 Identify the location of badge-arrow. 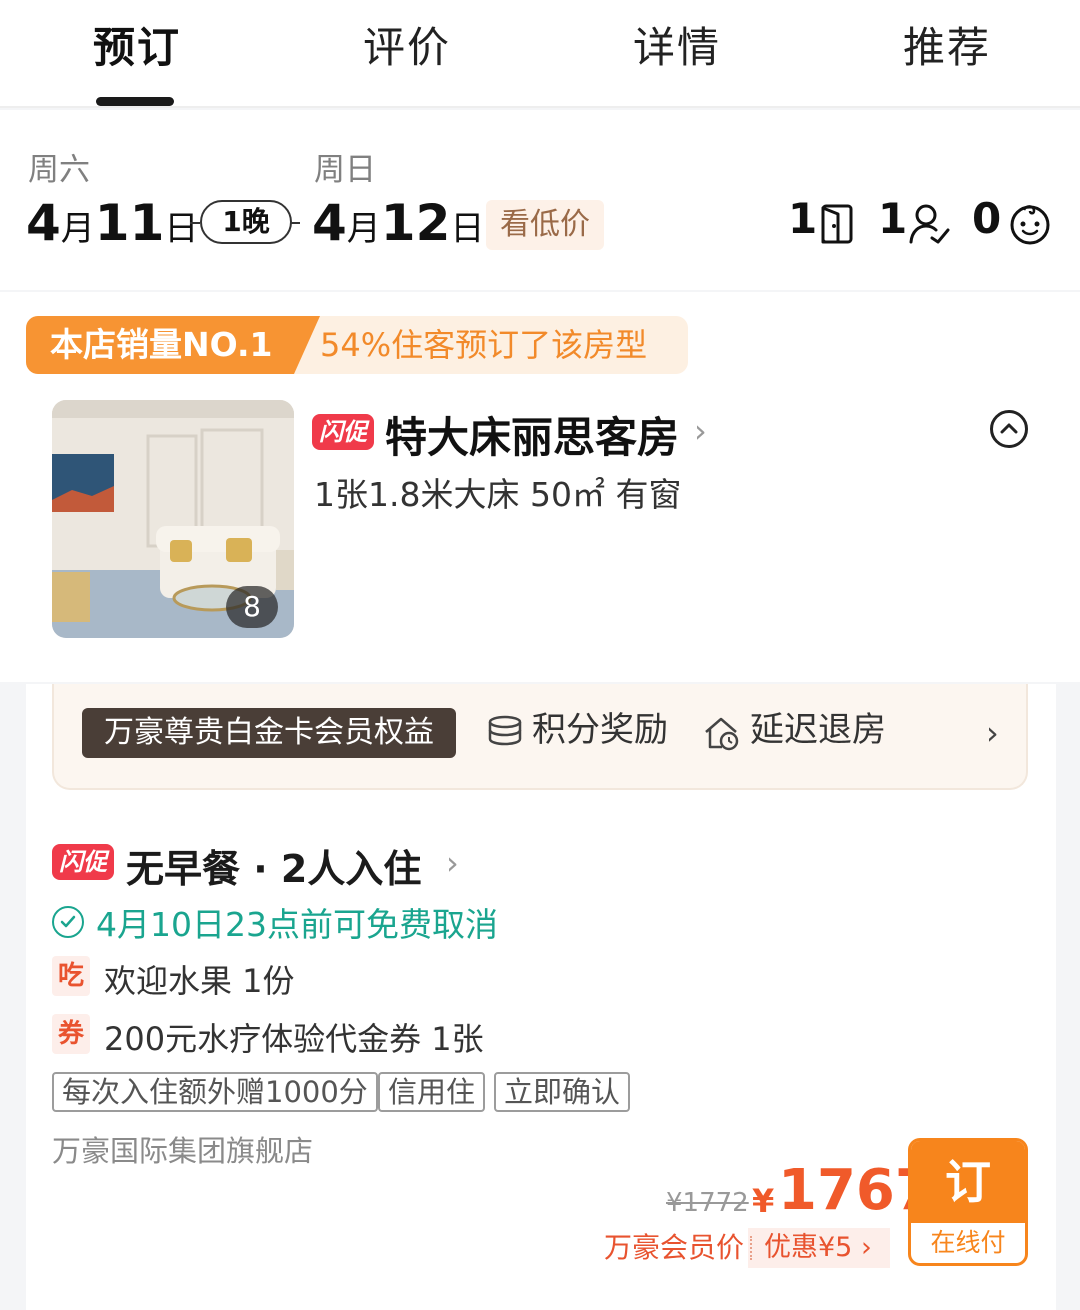
(307, 345).